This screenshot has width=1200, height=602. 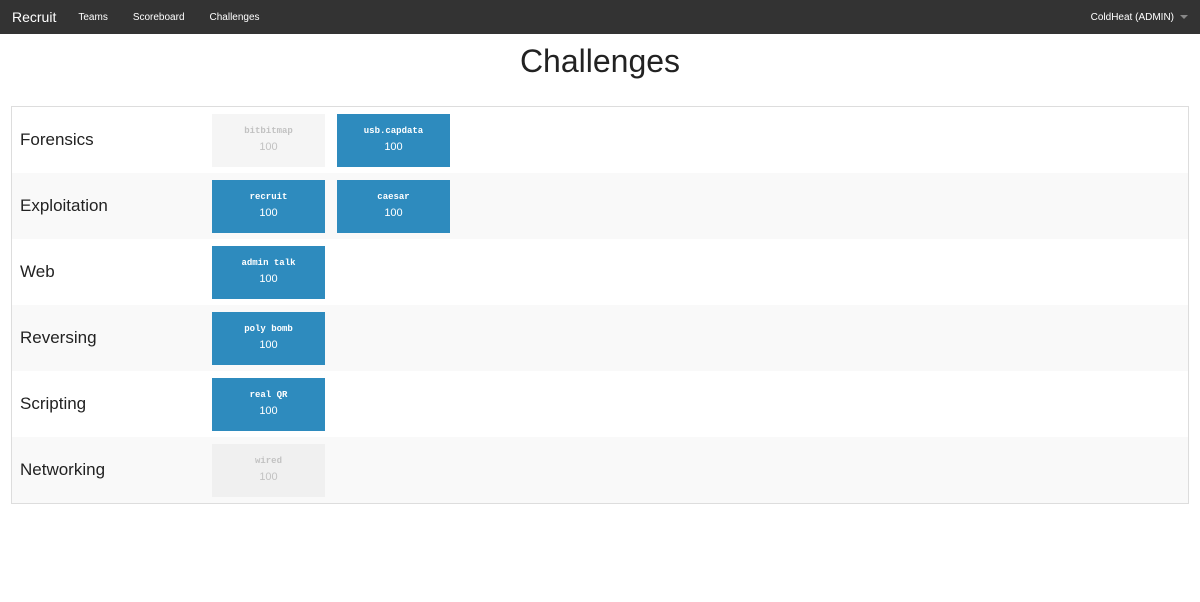 I want to click on challenge-tiles: wired 100, so click(x=268, y=470).